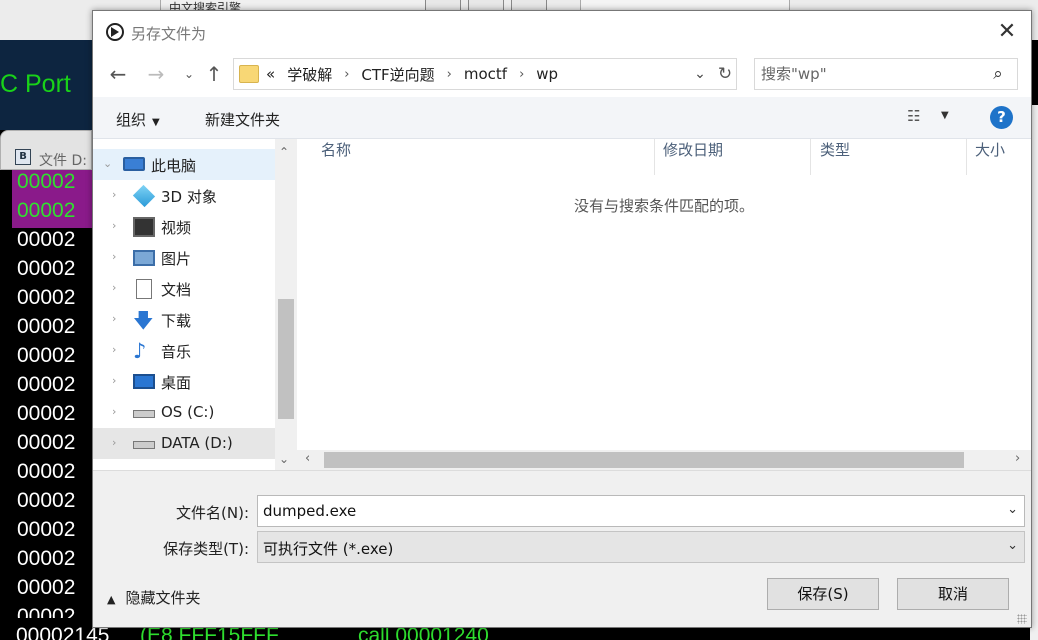  What do you see at coordinates (184, 164) in the screenshot?
I see `tree-item-this-pc: ⌄ 此电脑` at bounding box center [184, 164].